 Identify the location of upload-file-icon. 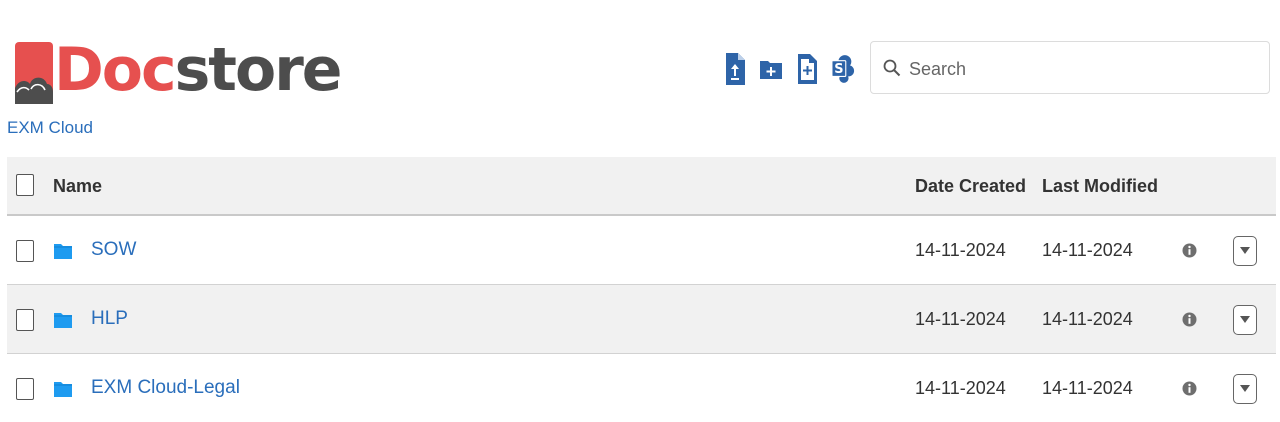
(735, 69).